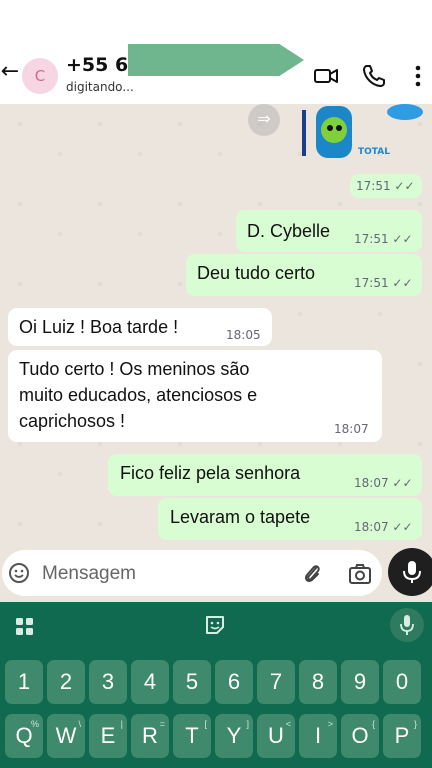 The image size is (432, 768). Describe the element at coordinates (210, 473) in the screenshot. I see `message-text: Fico feliz pela senhora` at that location.